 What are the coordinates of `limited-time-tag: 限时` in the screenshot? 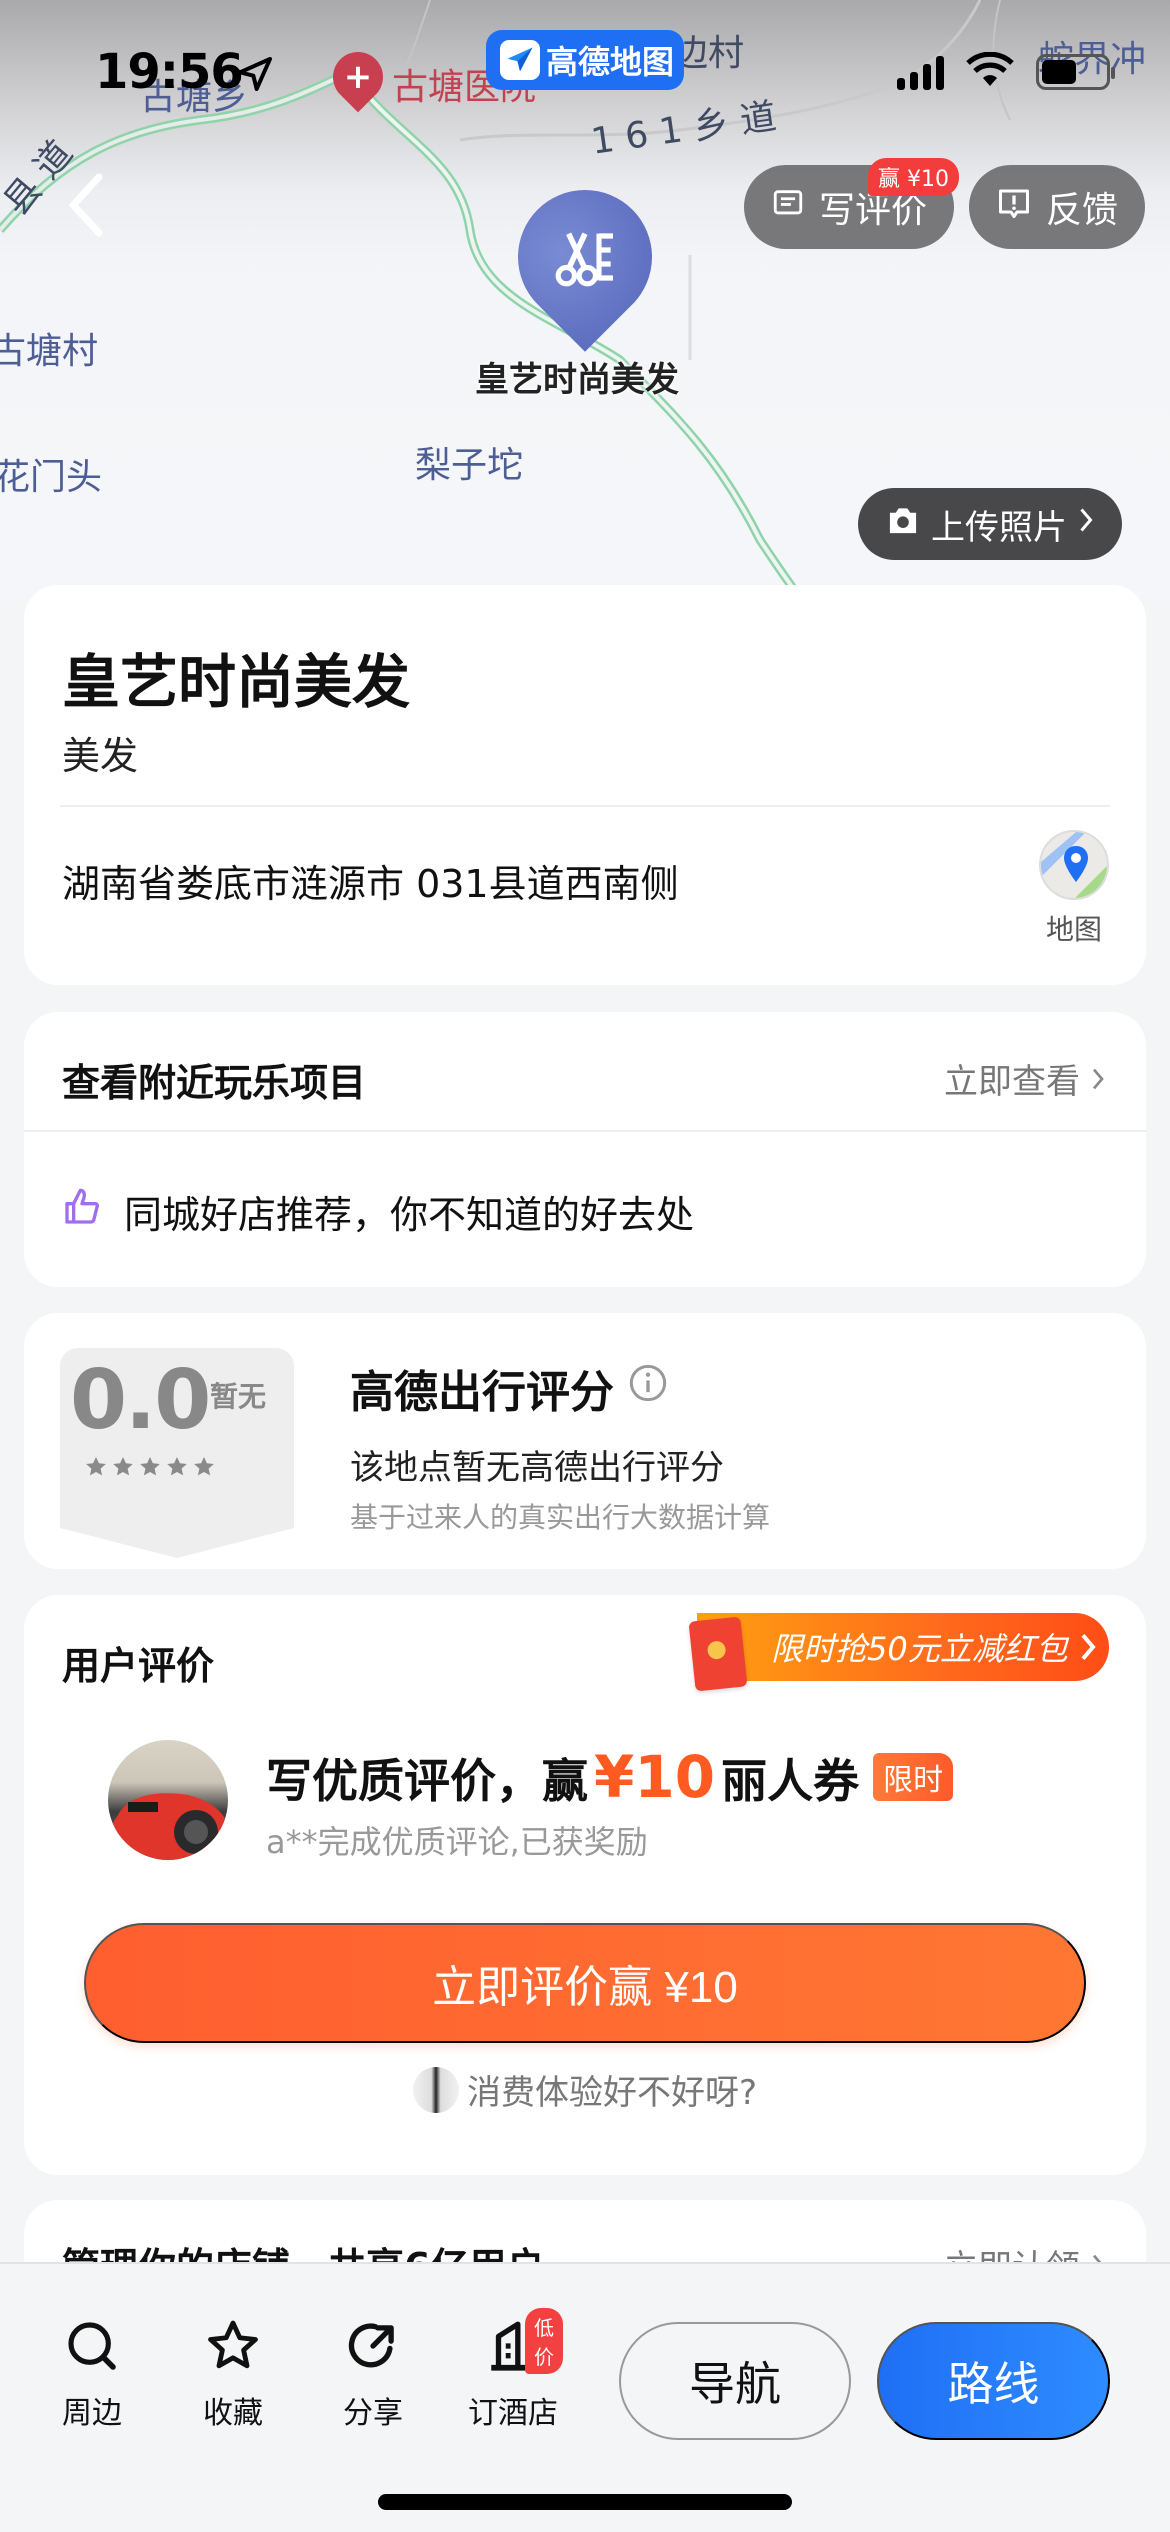 It's located at (913, 1777).